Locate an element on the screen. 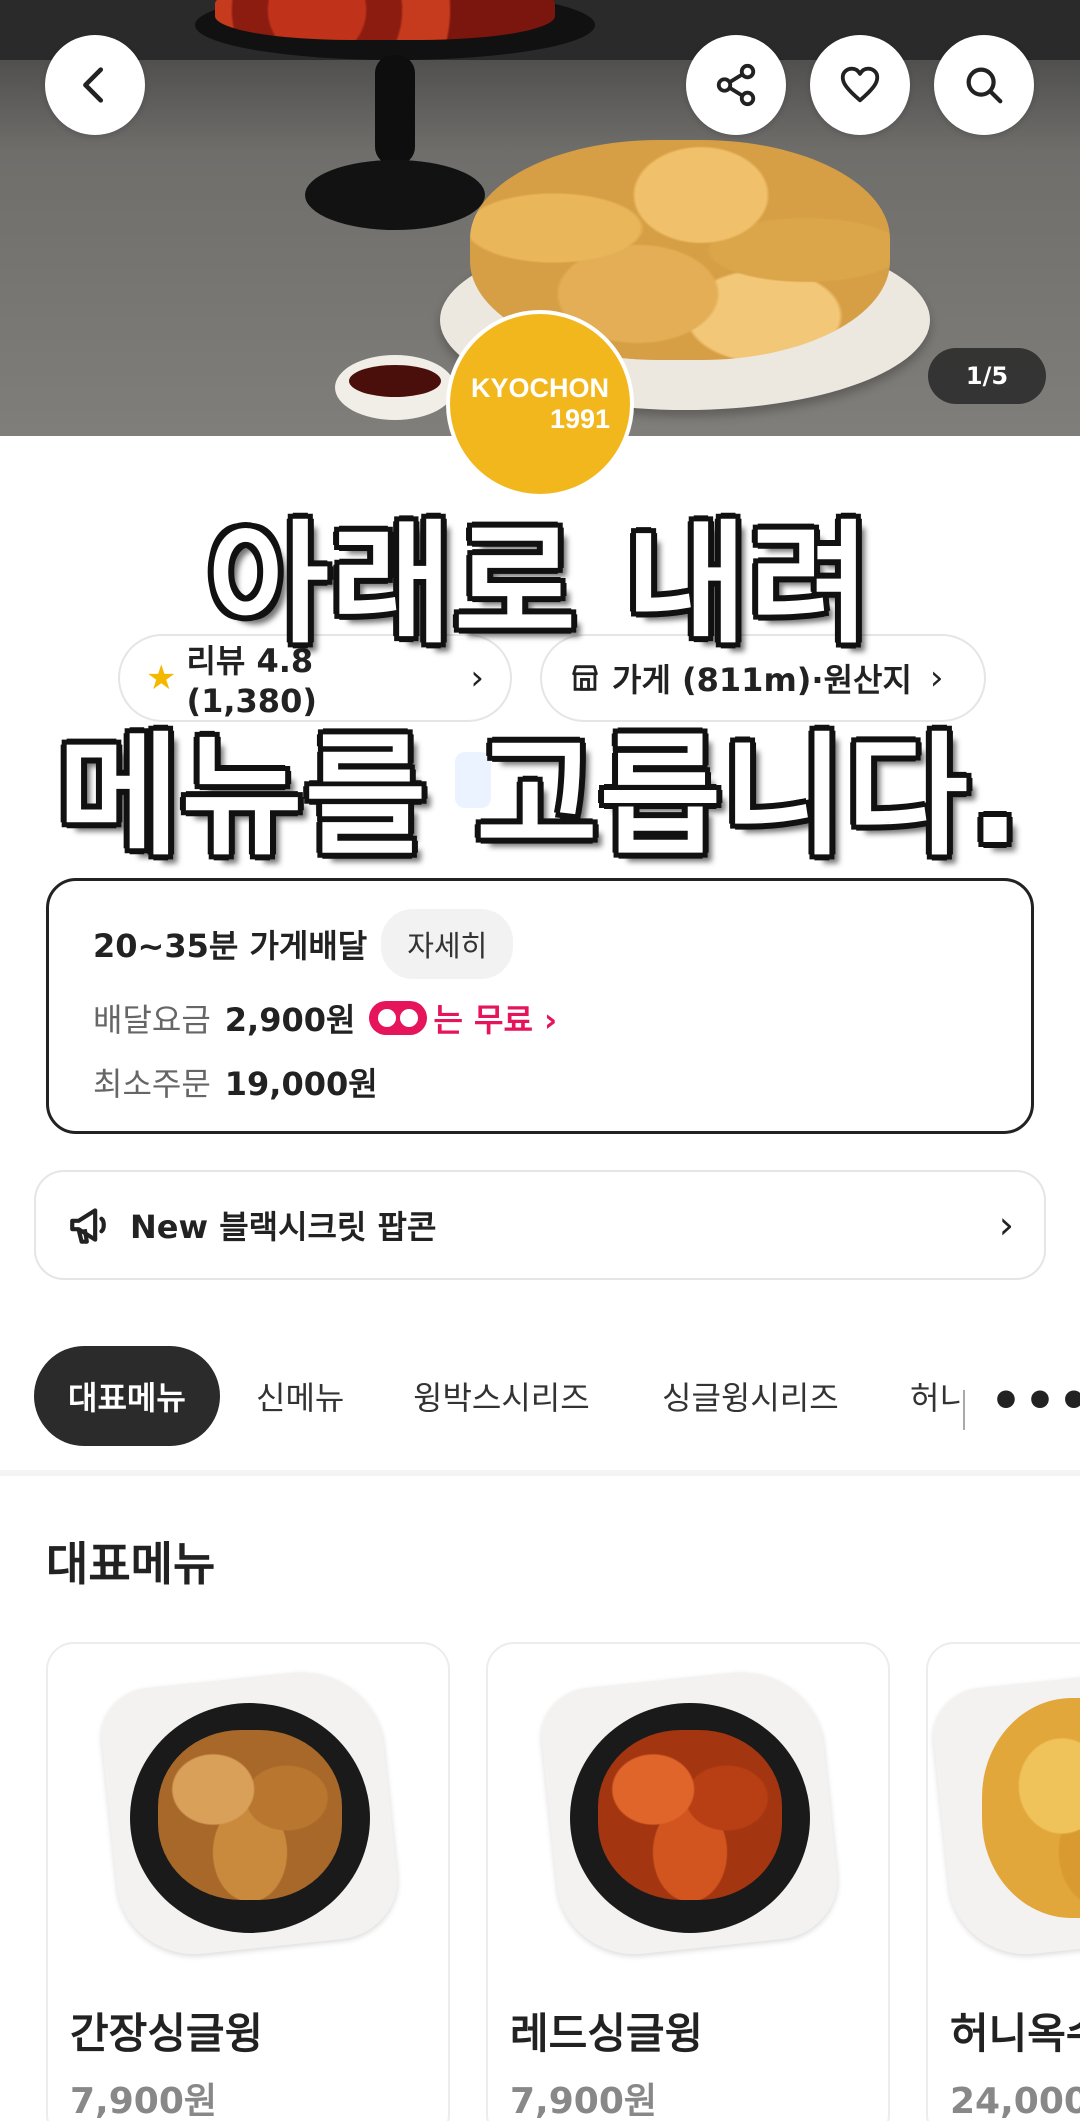 Image resolution: width=1080 pixels, height=2121 pixels. chevron-right-icon: › is located at coordinates (1006, 1225).